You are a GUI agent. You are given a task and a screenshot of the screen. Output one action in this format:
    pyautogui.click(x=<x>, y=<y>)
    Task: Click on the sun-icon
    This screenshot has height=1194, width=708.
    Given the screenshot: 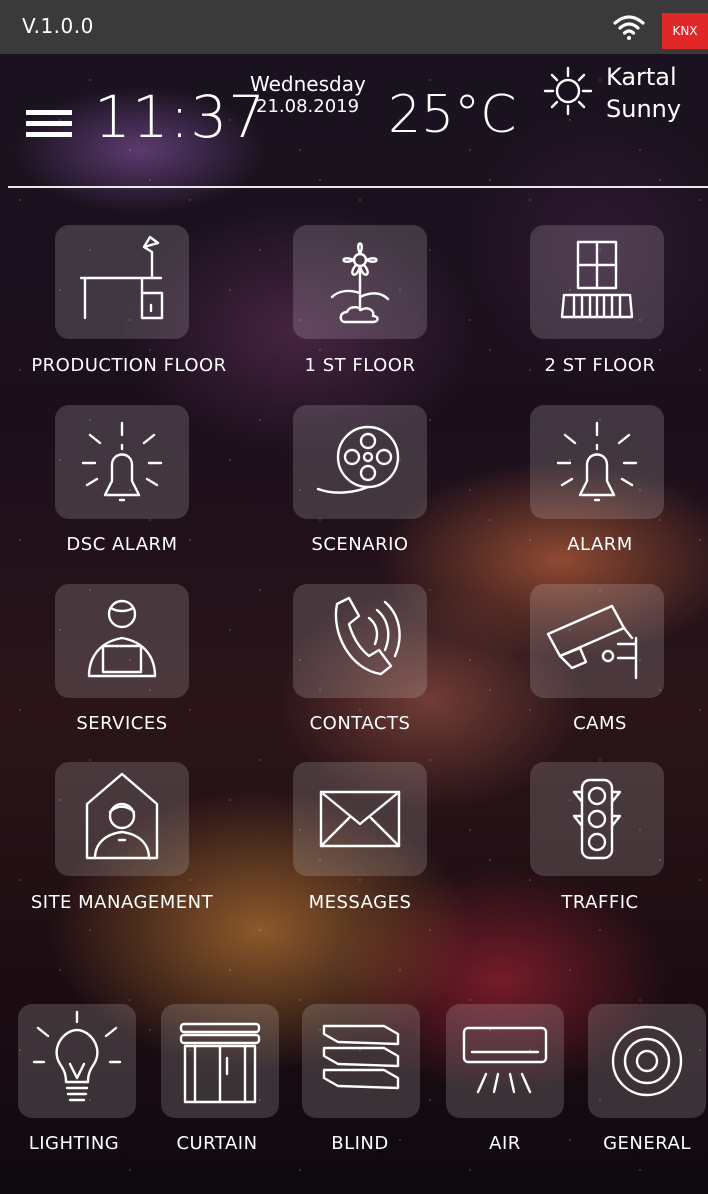 What is the action you would take?
    pyautogui.click(x=568, y=91)
    